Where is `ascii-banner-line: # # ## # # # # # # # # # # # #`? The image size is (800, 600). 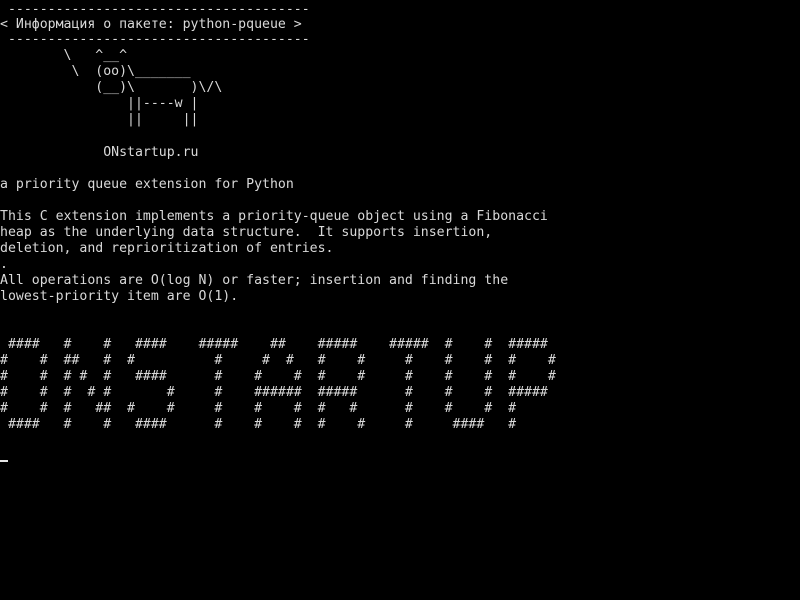 ascii-banner-line: # # ## # # # # # # # # # # # # is located at coordinates (278, 360).